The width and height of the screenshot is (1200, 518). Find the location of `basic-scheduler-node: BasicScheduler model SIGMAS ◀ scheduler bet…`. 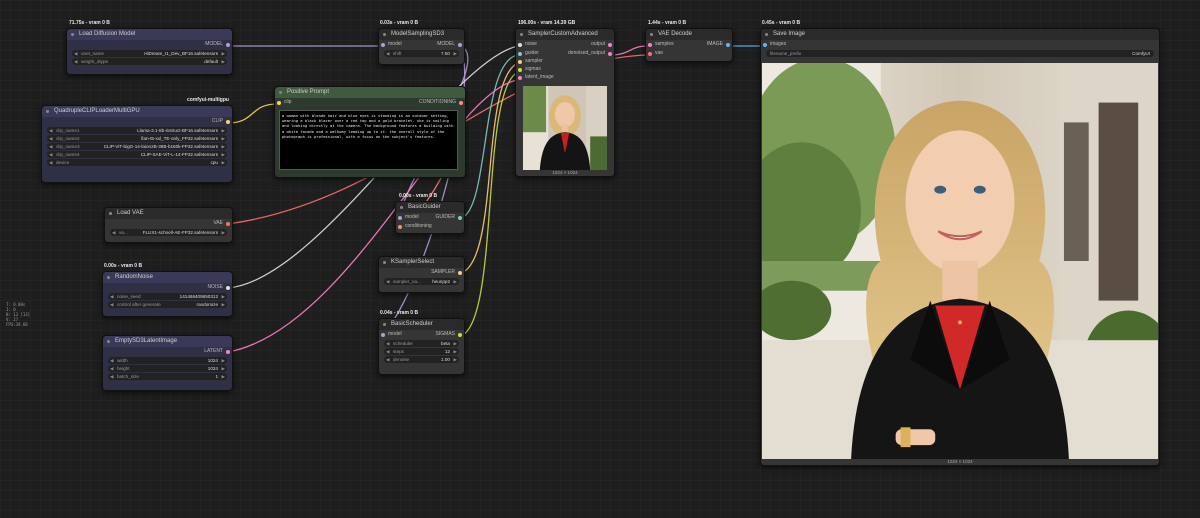

basic-scheduler-node: BasicScheduler model SIGMAS ◀ scheduler bet… is located at coordinates (421, 346).